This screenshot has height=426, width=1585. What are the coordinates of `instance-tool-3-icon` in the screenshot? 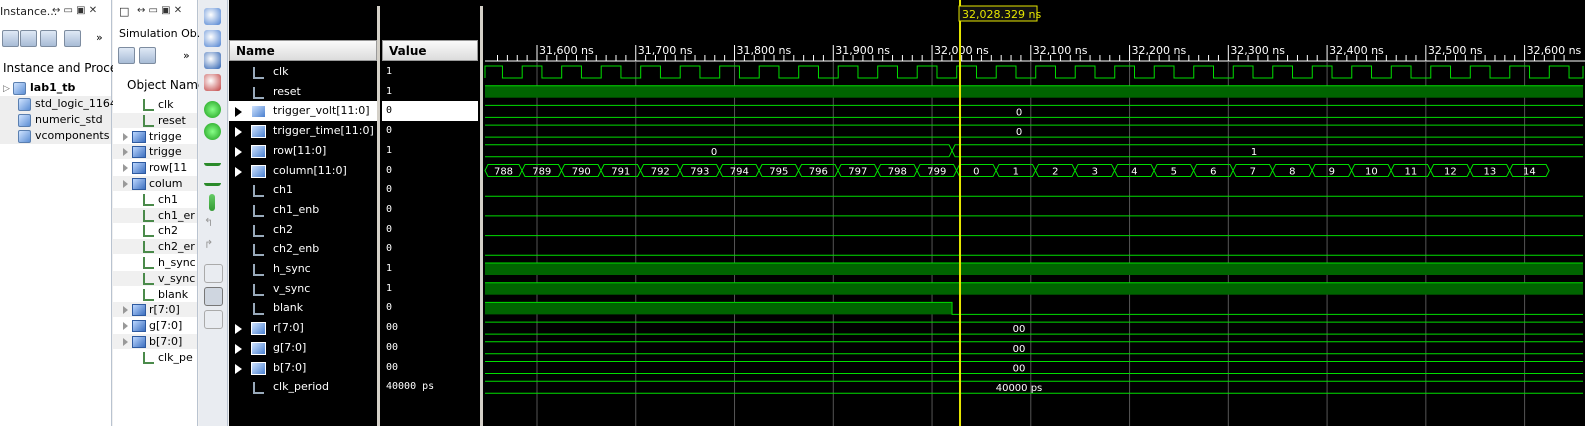 It's located at (48, 38).